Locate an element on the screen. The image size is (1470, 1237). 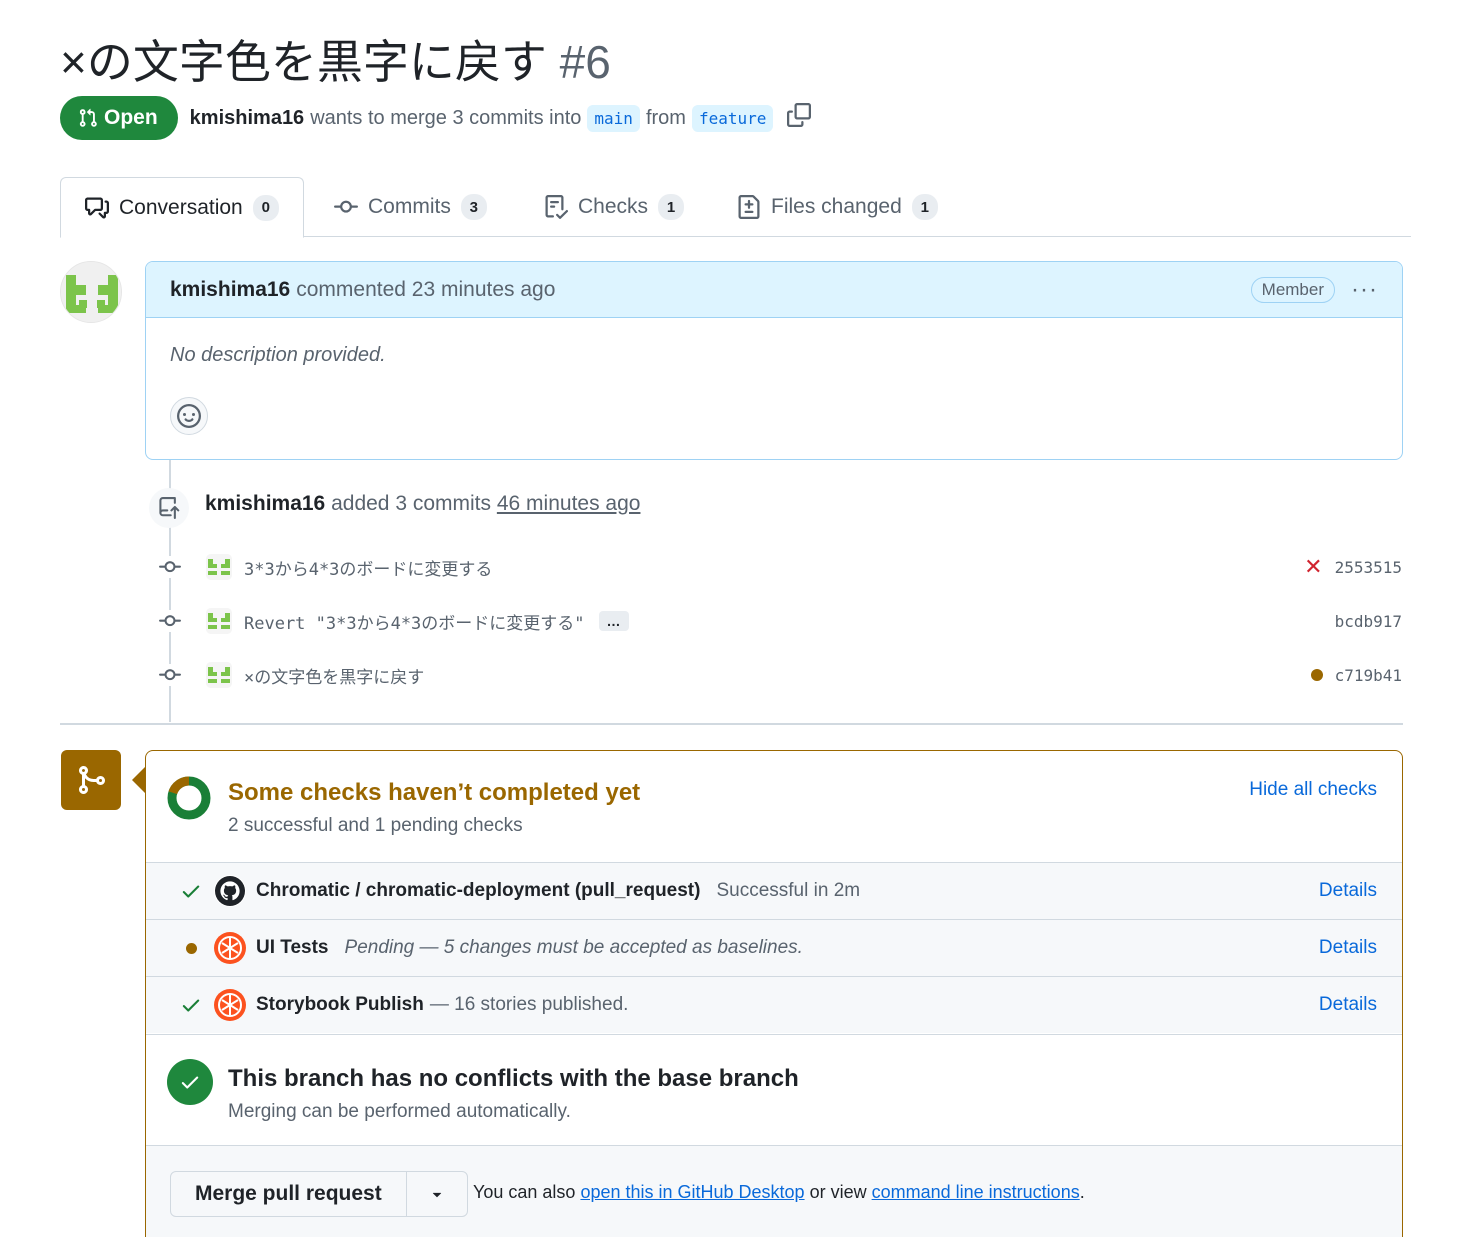
commit-meta: bcdb917 is located at coordinates (1368, 621).